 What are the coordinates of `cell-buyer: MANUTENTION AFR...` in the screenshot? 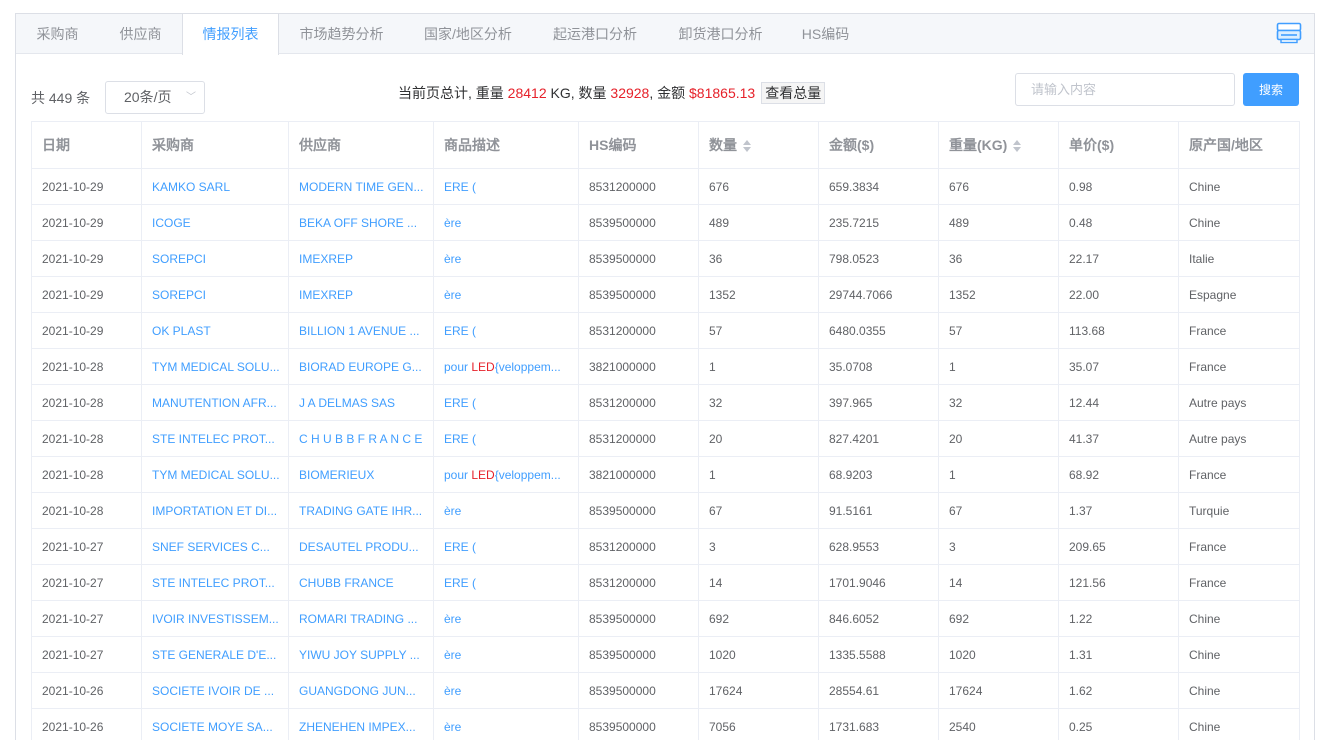 It's located at (215, 402).